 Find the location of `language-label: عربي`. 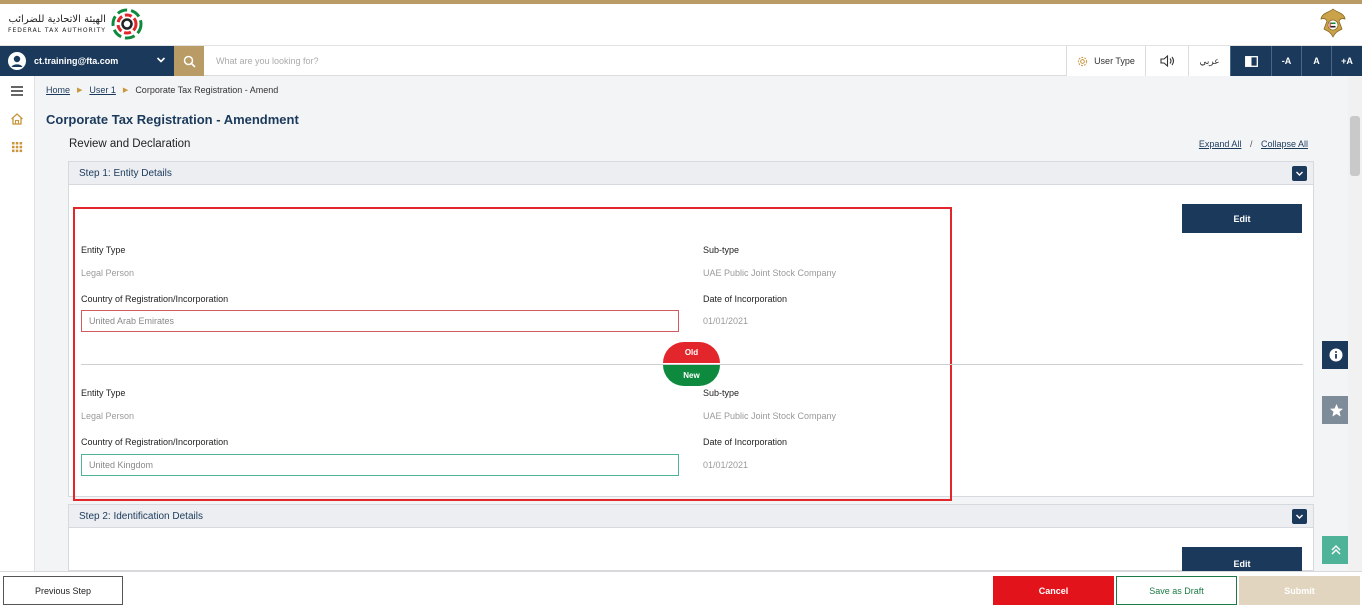

language-label: عربي is located at coordinates (1209, 60).